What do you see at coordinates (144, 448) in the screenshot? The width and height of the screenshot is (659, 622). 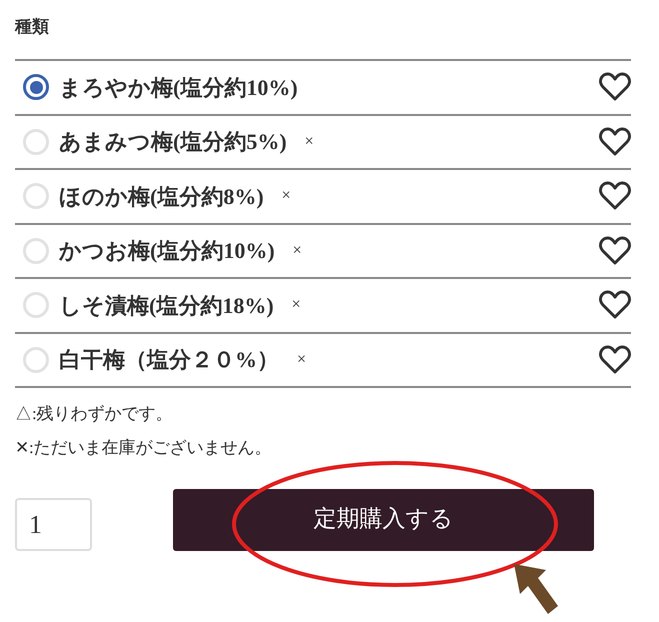 I see `legend-text: ✕:ただいま在庫がございません。` at bounding box center [144, 448].